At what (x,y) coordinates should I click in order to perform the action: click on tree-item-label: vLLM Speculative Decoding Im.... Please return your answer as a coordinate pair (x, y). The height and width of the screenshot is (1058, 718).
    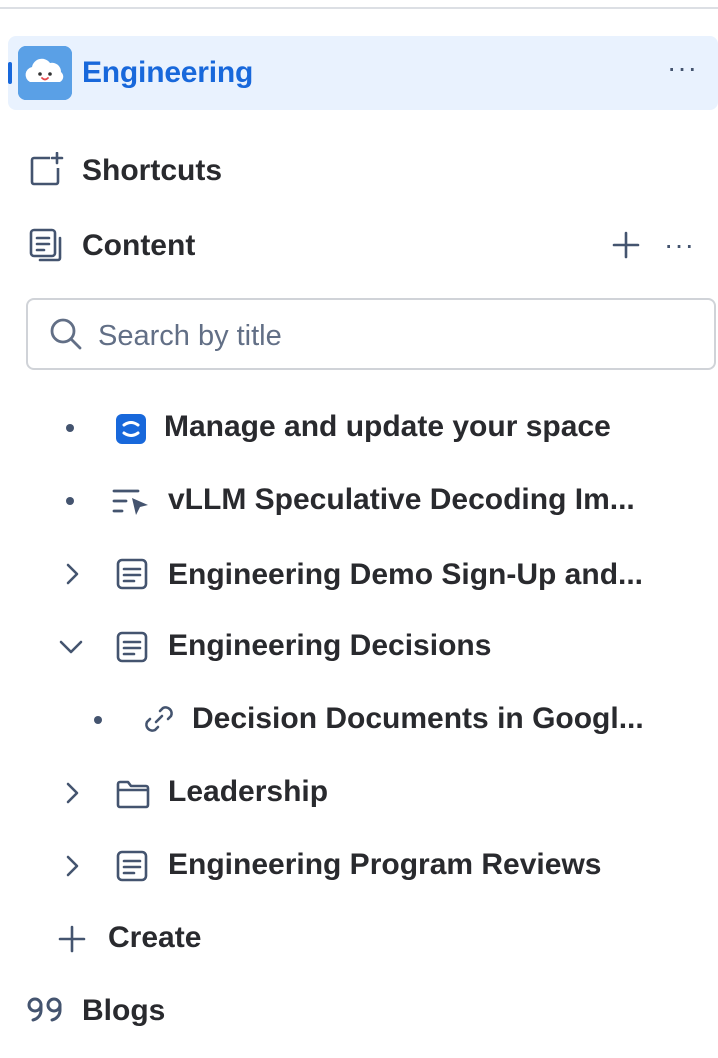
    Looking at the image, I should click on (401, 499).